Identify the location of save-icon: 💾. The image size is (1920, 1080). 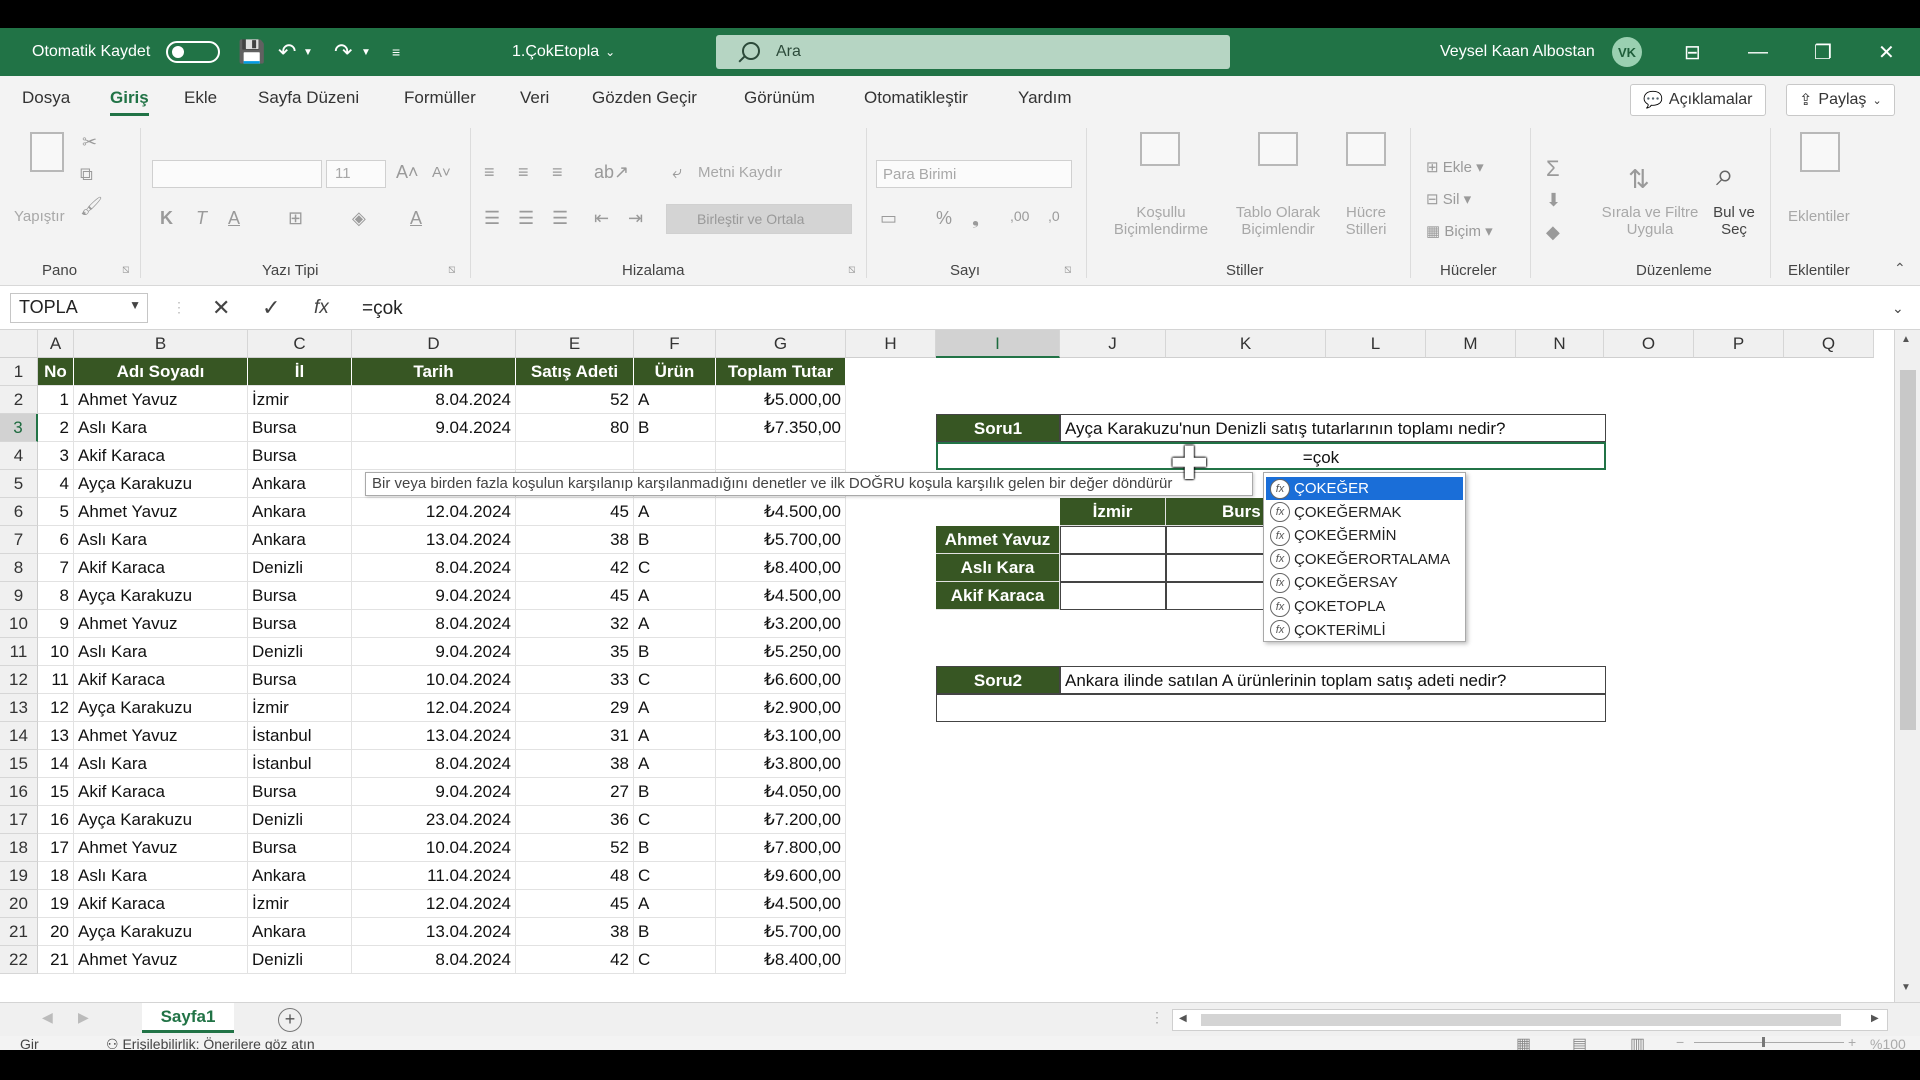
(251, 52).